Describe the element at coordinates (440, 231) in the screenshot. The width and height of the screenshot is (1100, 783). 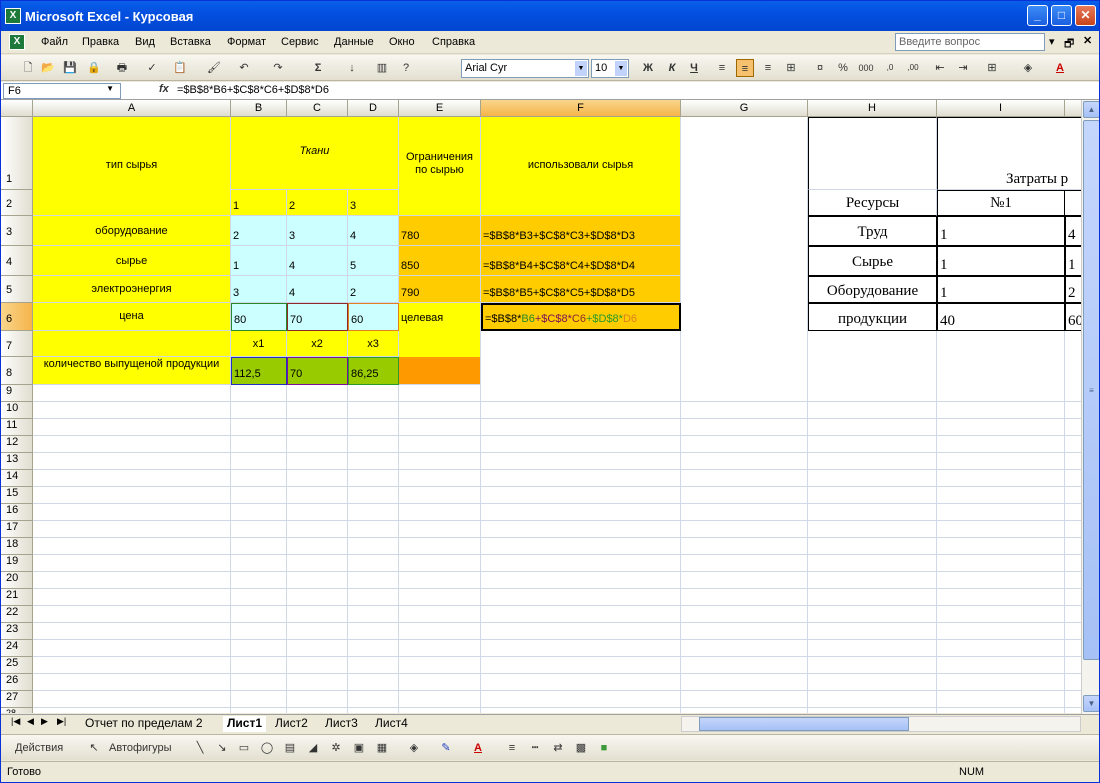
I see `cell-e3: 780` at that location.